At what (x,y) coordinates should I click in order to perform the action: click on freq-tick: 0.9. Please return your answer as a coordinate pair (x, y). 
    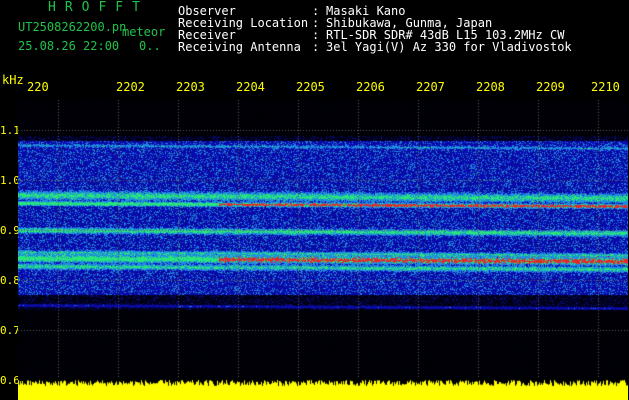
    Looking at the image, I should click on (10, 230).